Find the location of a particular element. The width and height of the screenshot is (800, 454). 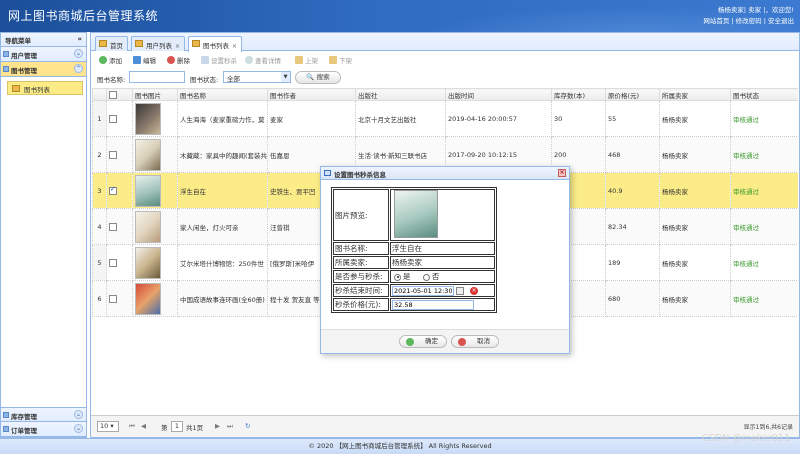

page-total: 共1页 is located at coordinates (195, 428).